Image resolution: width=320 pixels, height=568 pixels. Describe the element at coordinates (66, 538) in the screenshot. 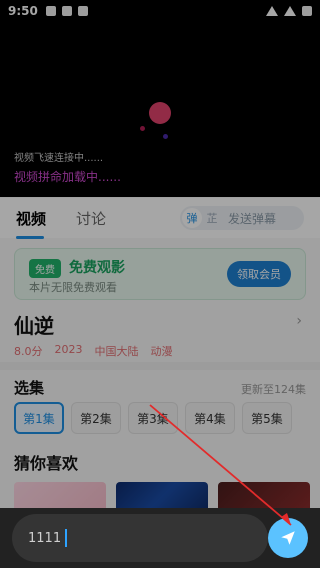

I see `text-caret` at that location.